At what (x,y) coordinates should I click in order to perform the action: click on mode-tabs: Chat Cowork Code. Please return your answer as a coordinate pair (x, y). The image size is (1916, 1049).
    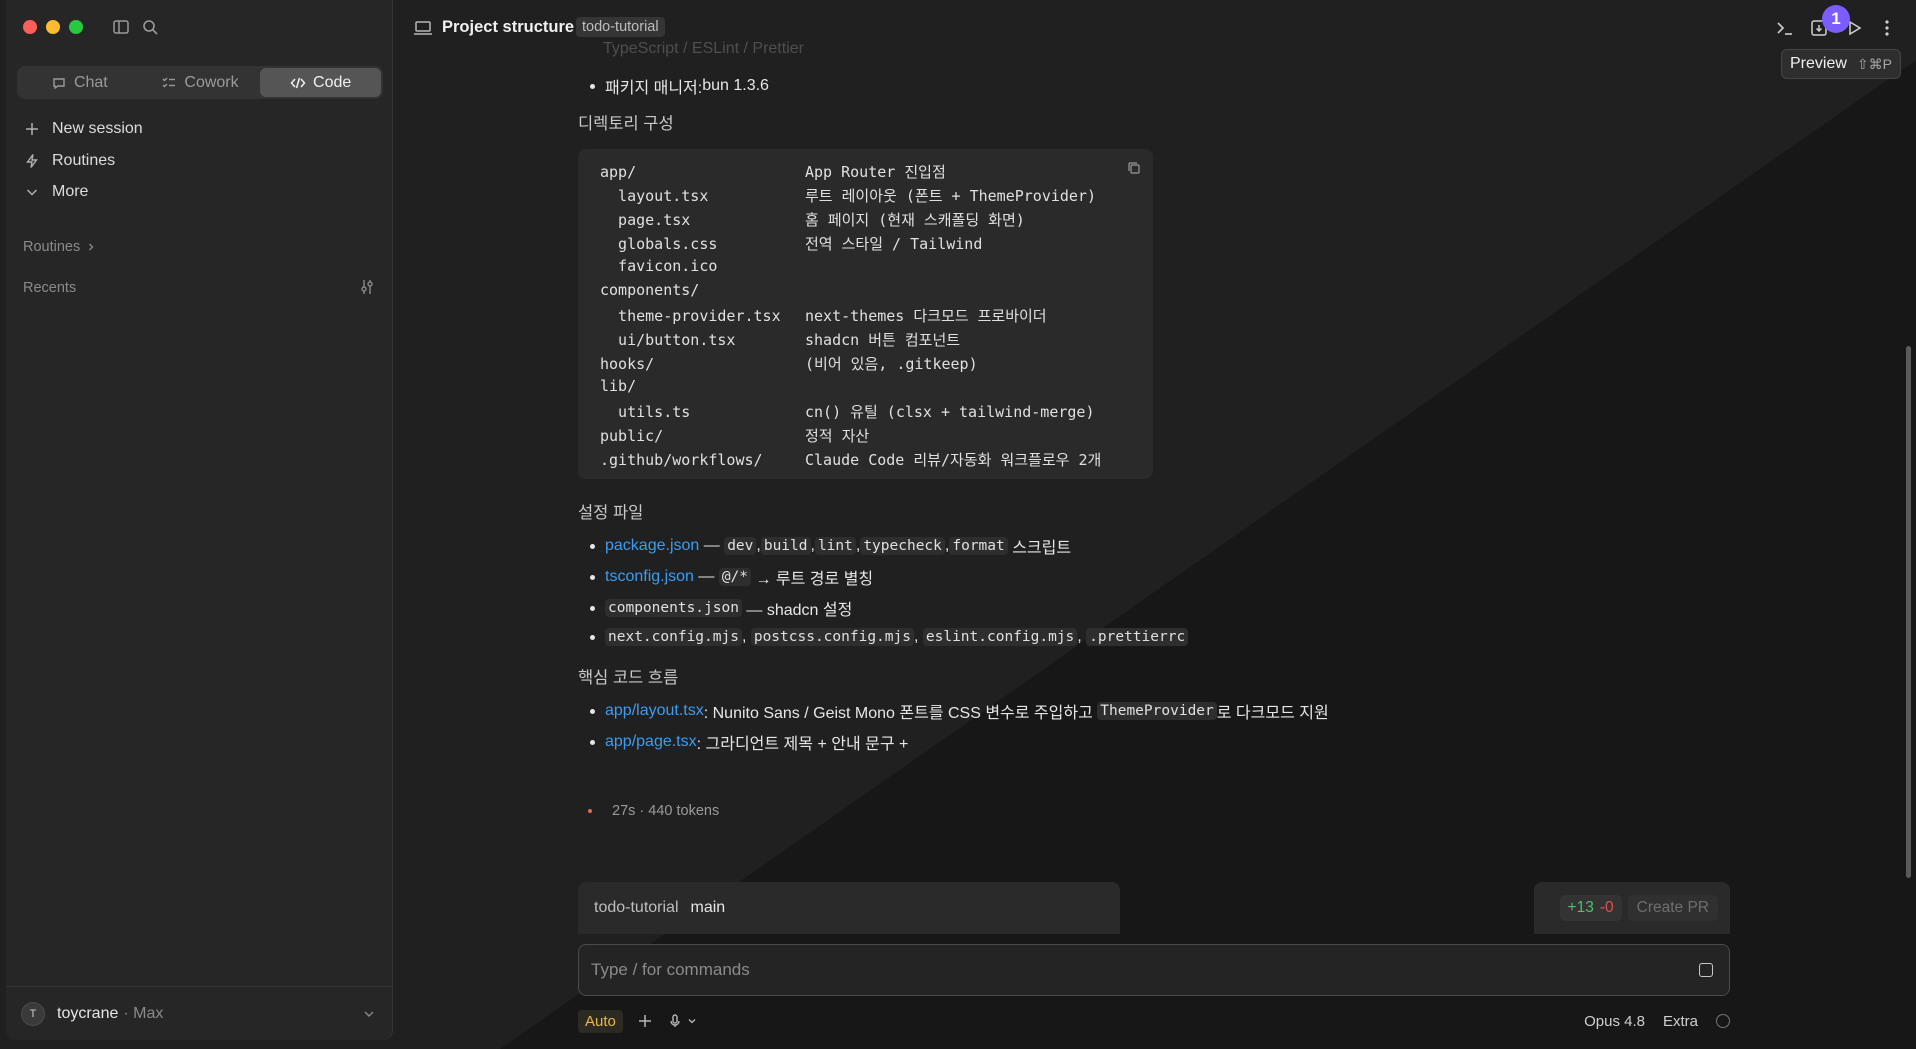
    Looking at the image, I should click on (200, 82).